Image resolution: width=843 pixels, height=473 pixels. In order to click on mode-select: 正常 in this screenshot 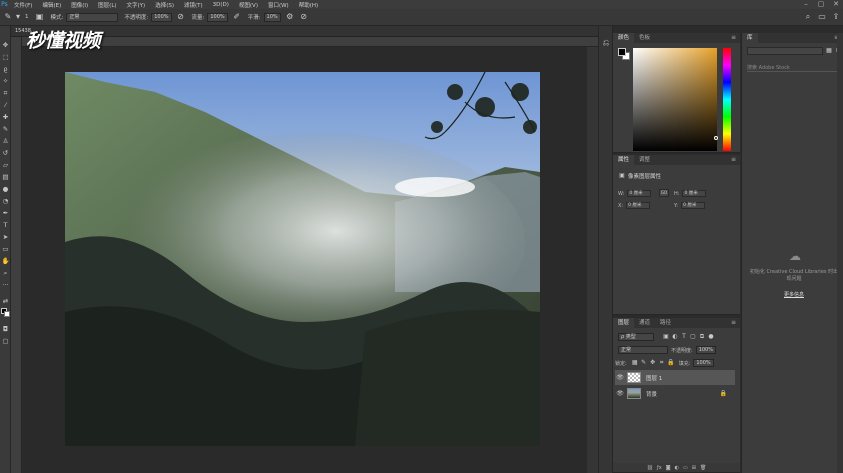, I will do `click(92, 17)`.